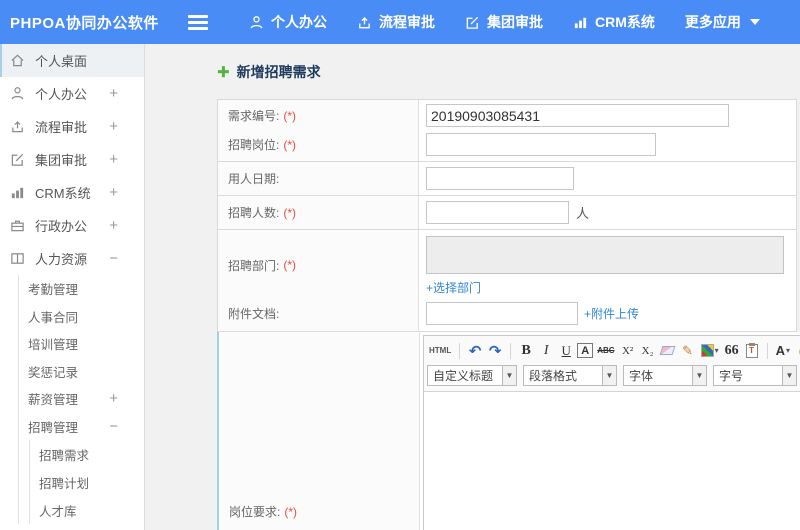 This screenshot has height=530, width=800. What do you see at coordinates (665, 375) in the screenshot?
I see `font-family-select: 字体 ▼` at bounding box center [665, 375].